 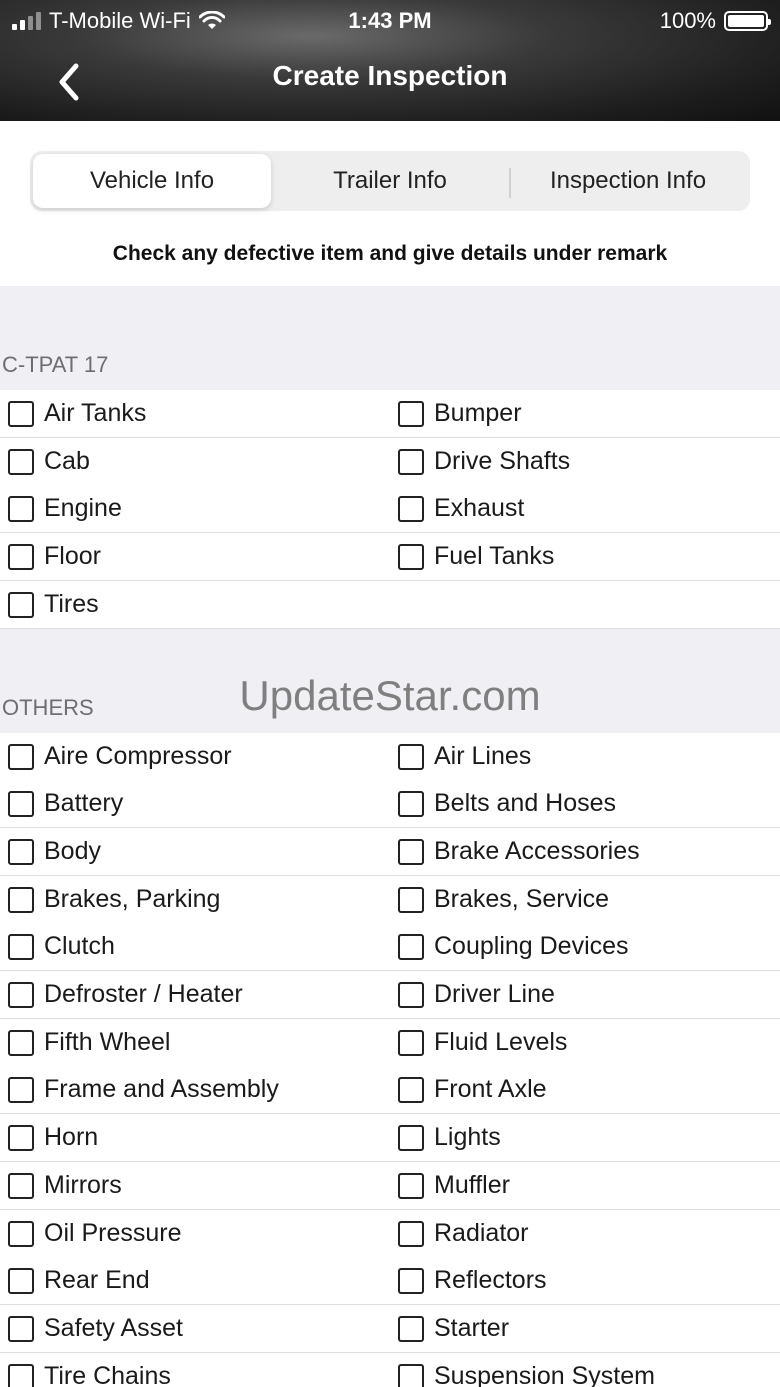 I want to click on checklist-item-label: Safety Asset, so click(x=113, y=1328).